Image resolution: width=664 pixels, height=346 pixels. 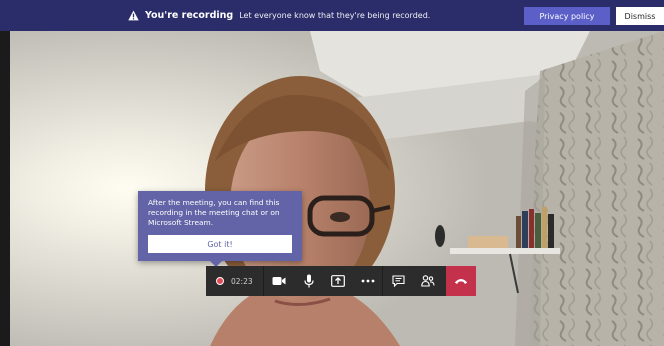 What do you see at coordinates (567, 16) in the screenshot?
I see `privacy-policy-button: Privacy policy` at bounding box center [567, 16].